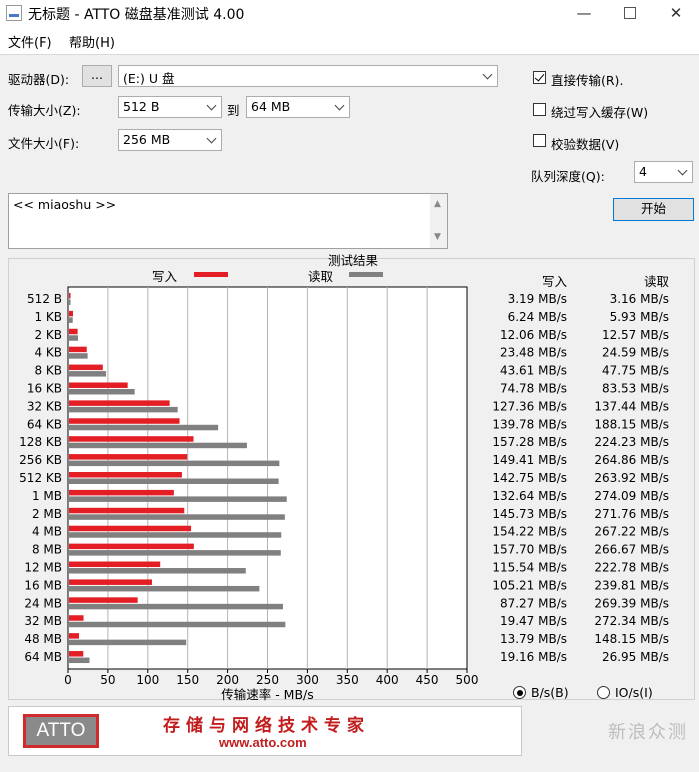 The height and width of the screenshot is (772, 699). I want to click on x-tick-label: 450, so click(427, 680).